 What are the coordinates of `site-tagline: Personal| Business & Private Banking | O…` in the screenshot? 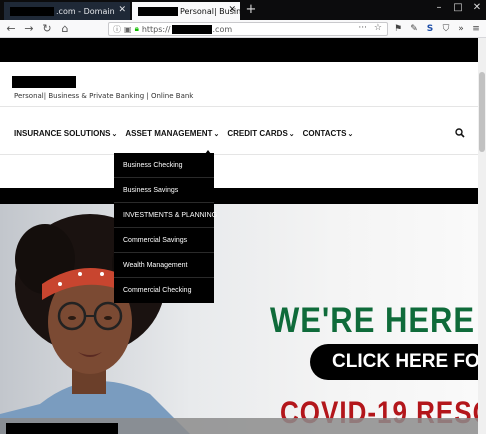 It's located at (104, 96).